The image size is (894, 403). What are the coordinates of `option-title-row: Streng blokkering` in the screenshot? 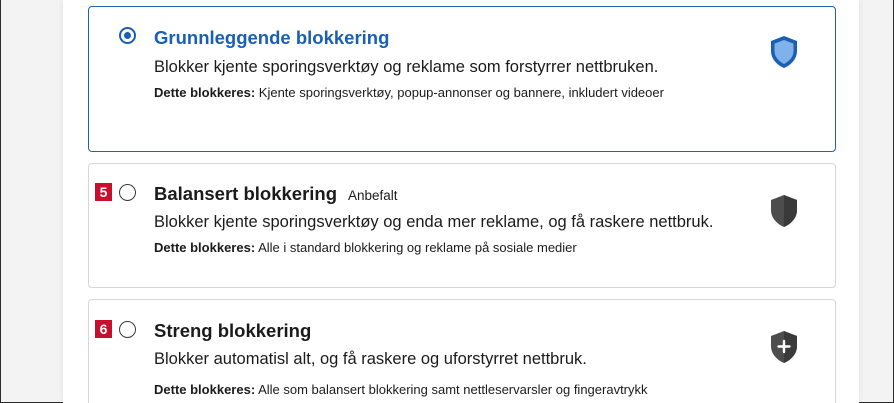 It's located at (232, 331).